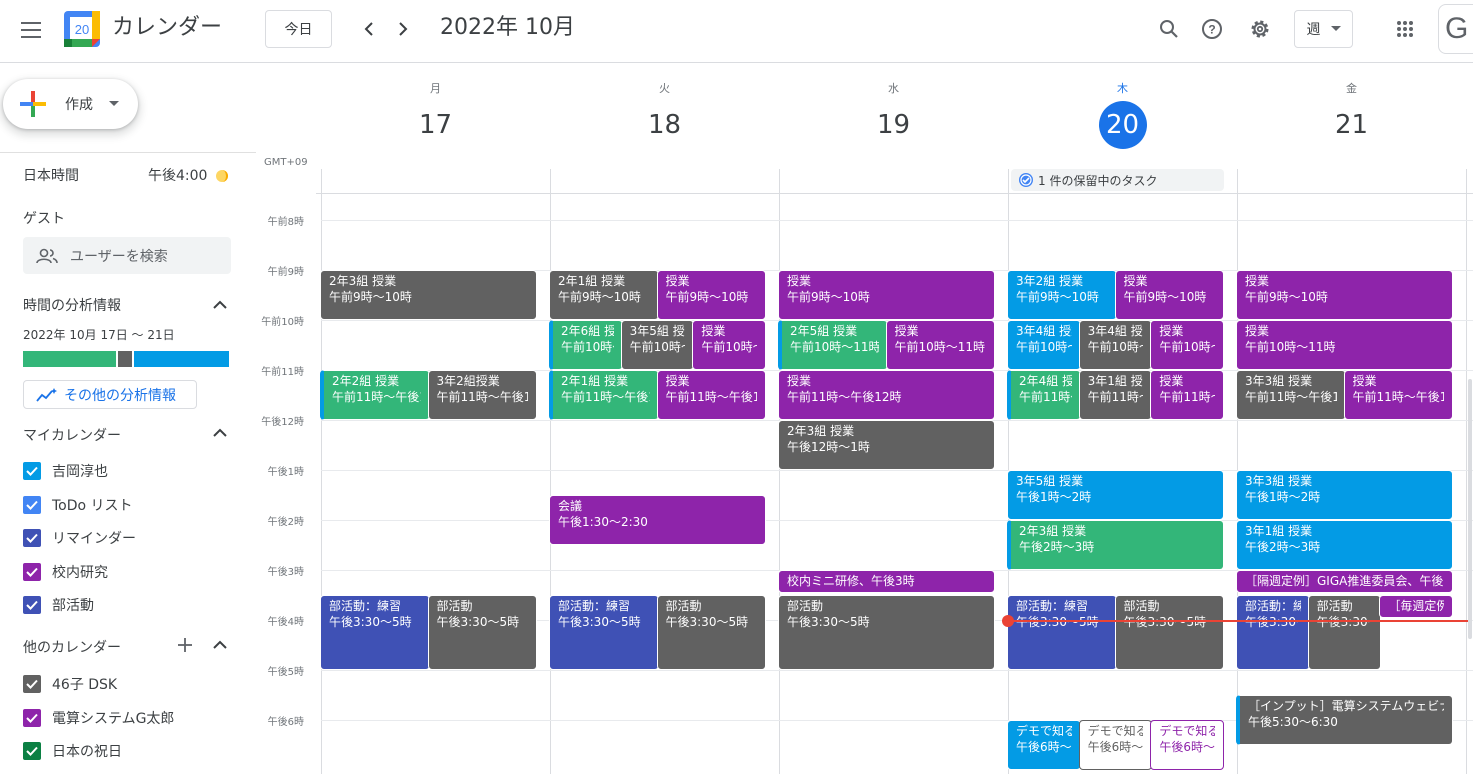 The image size is (1473, 774). I want to click on calendar-event: ［毎週定例］, so click(1416, 606).